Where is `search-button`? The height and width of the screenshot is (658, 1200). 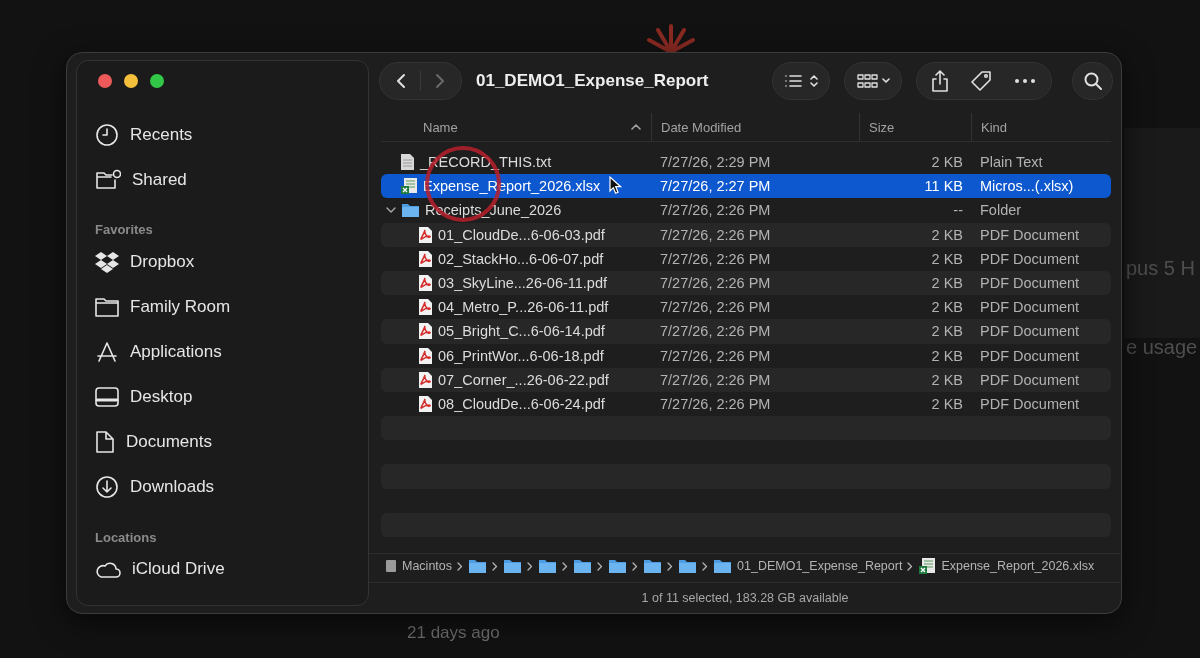 search-button is located at coordinates (1092, 81).